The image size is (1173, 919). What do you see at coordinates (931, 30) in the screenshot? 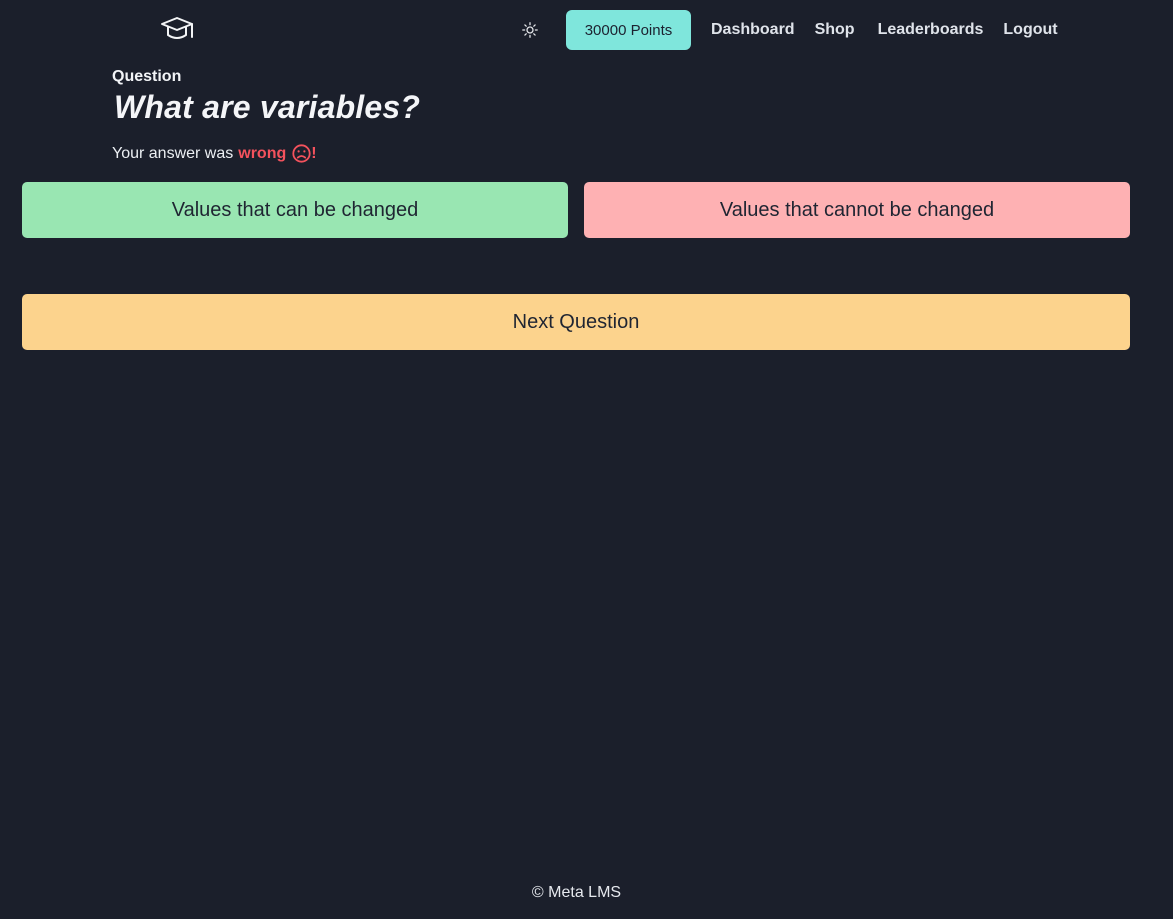
I see `nav-link-leaderboards: Leaderboards` at bounding box center [931, 30].